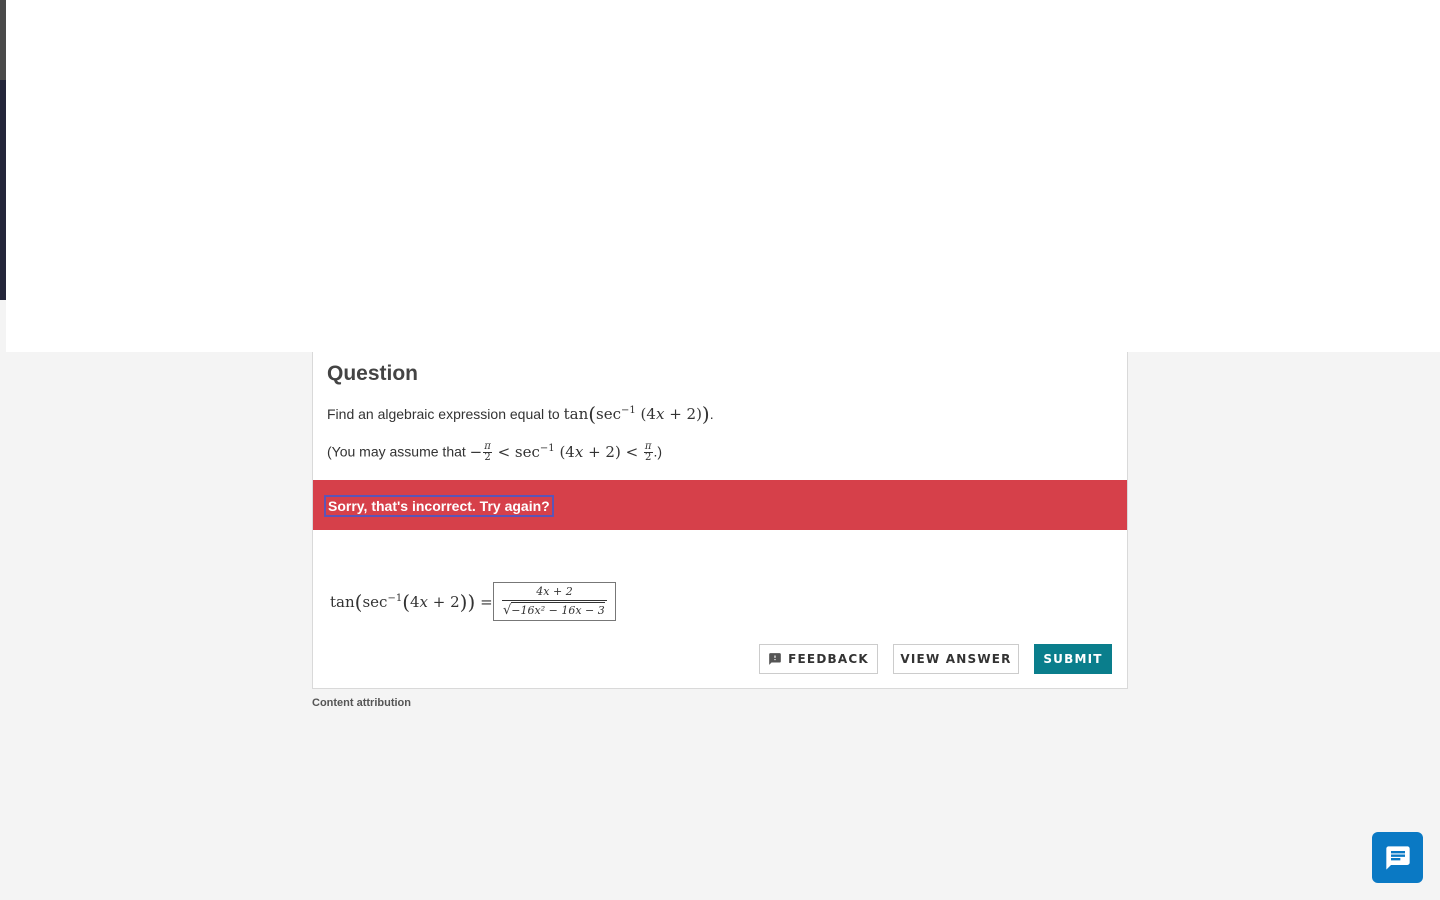 This screenshot has height=900, width=1440. I want to click on submit-label: SUBMIT, so click(1073, 659).